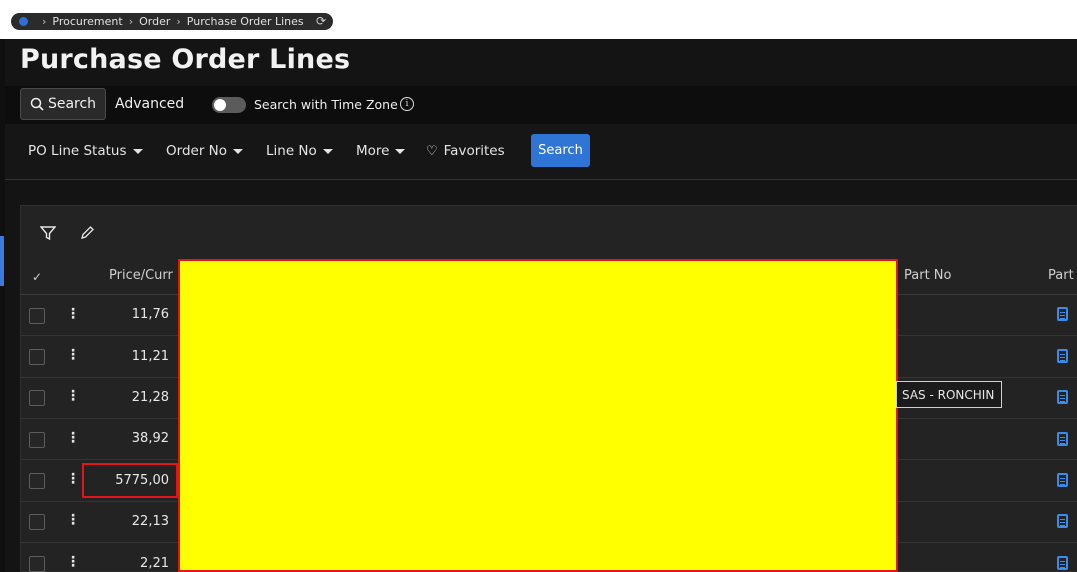  Describe the element at coordinates (37, 277) in the screenshot. I see `select-all-check-icon: ✓` at that location.